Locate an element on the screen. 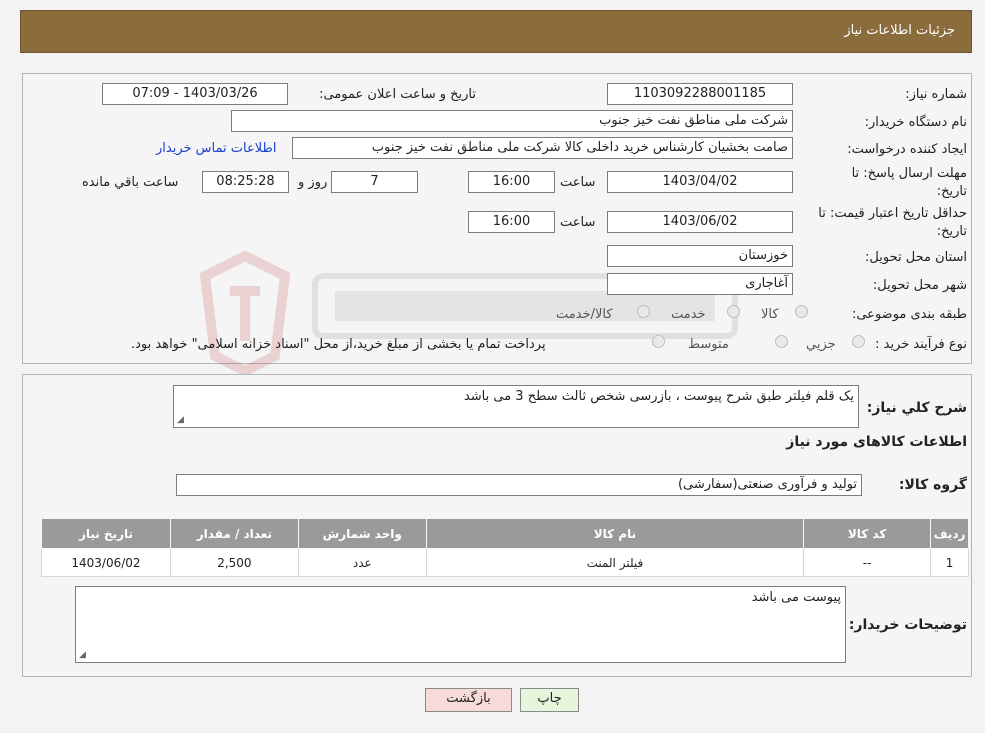  category-option-service: خدمت is located at coordinates (688, 314).